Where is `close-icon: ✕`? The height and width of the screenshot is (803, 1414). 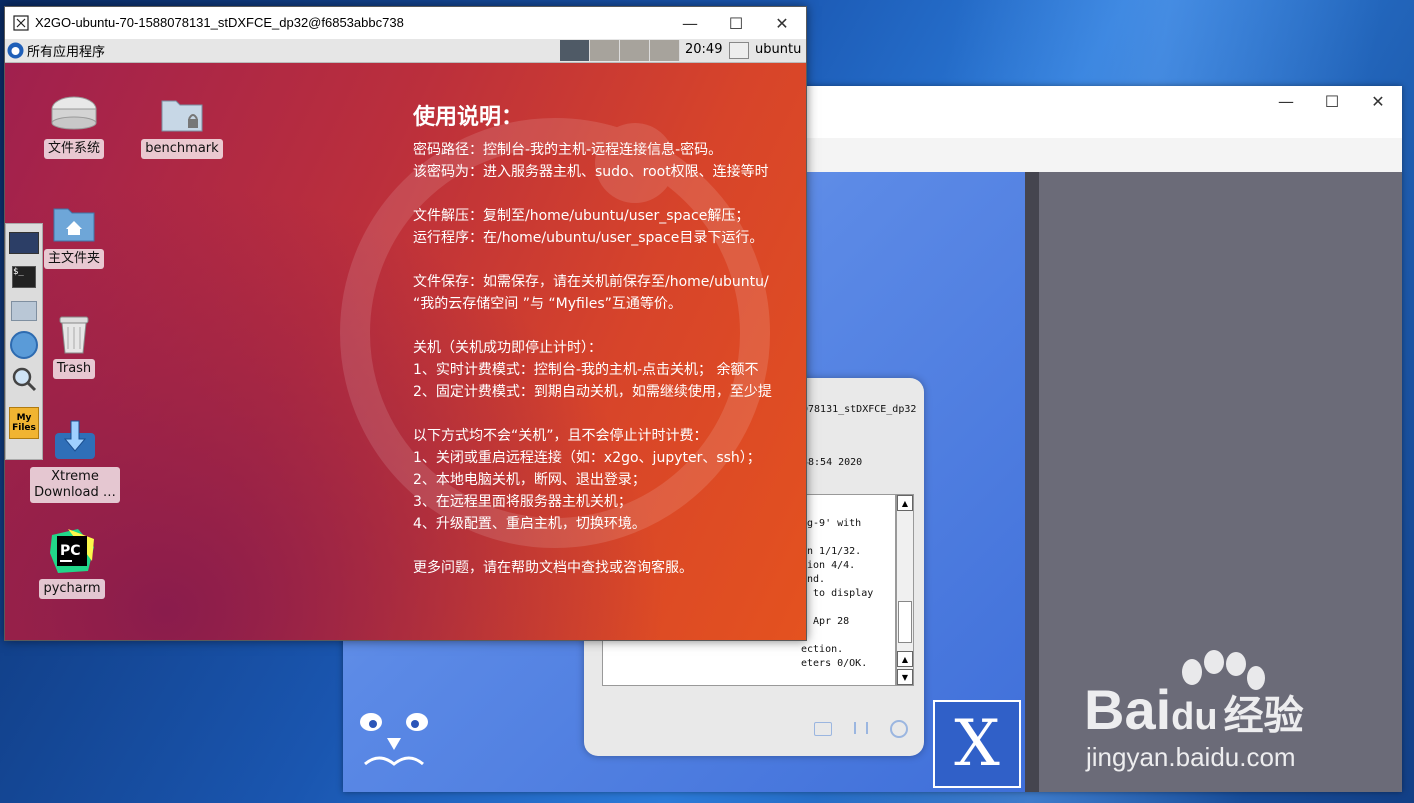 close-icon: ✕ is located at coordinates (782, 23).